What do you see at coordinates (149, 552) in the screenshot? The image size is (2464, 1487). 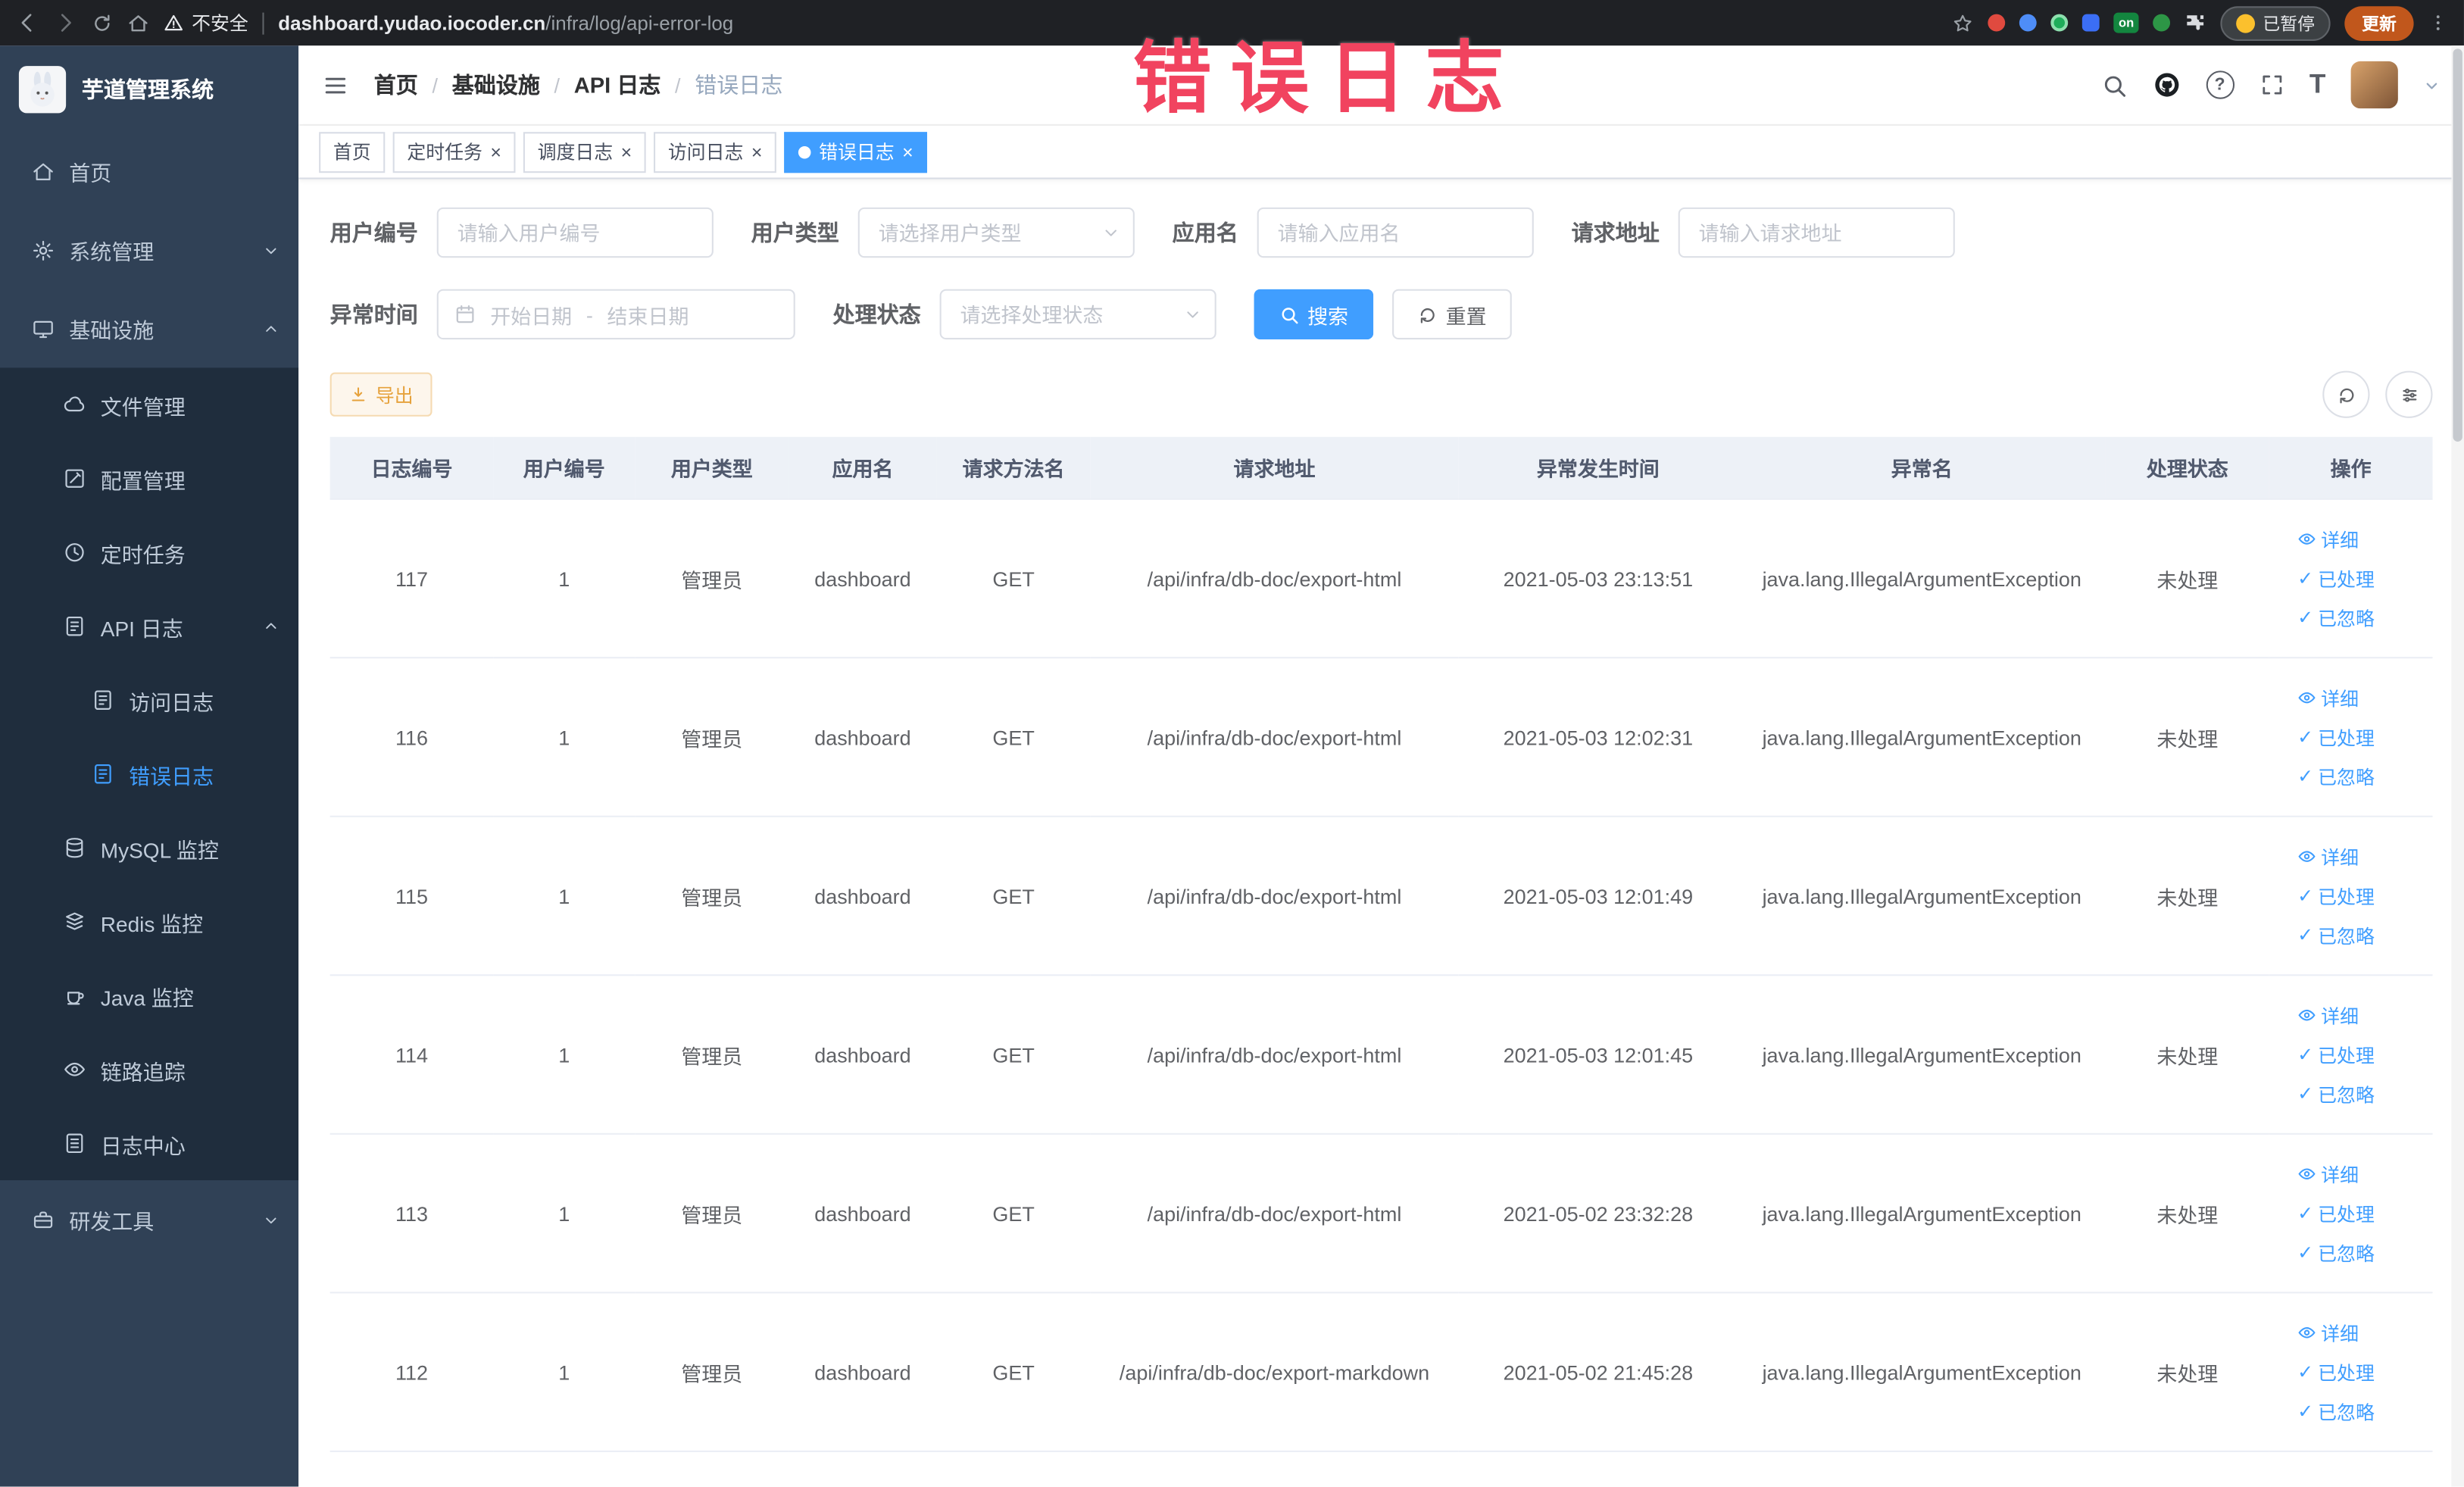 I see `sidebar-item-job: 定时任务` at bounding box center [149, 552].